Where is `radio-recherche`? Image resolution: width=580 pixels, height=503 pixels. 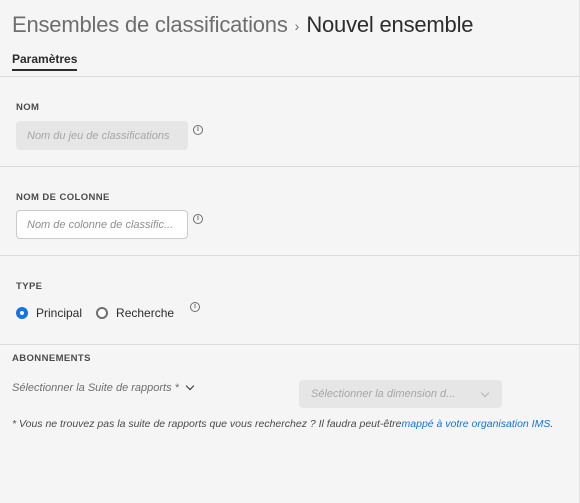 radio-recherche is located at coordinates (102, 313).